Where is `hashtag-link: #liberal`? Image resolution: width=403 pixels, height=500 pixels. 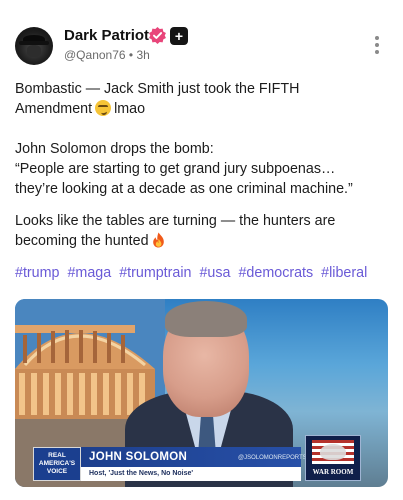 hashtag-link: #liberal is located at coordinates (344, 273).